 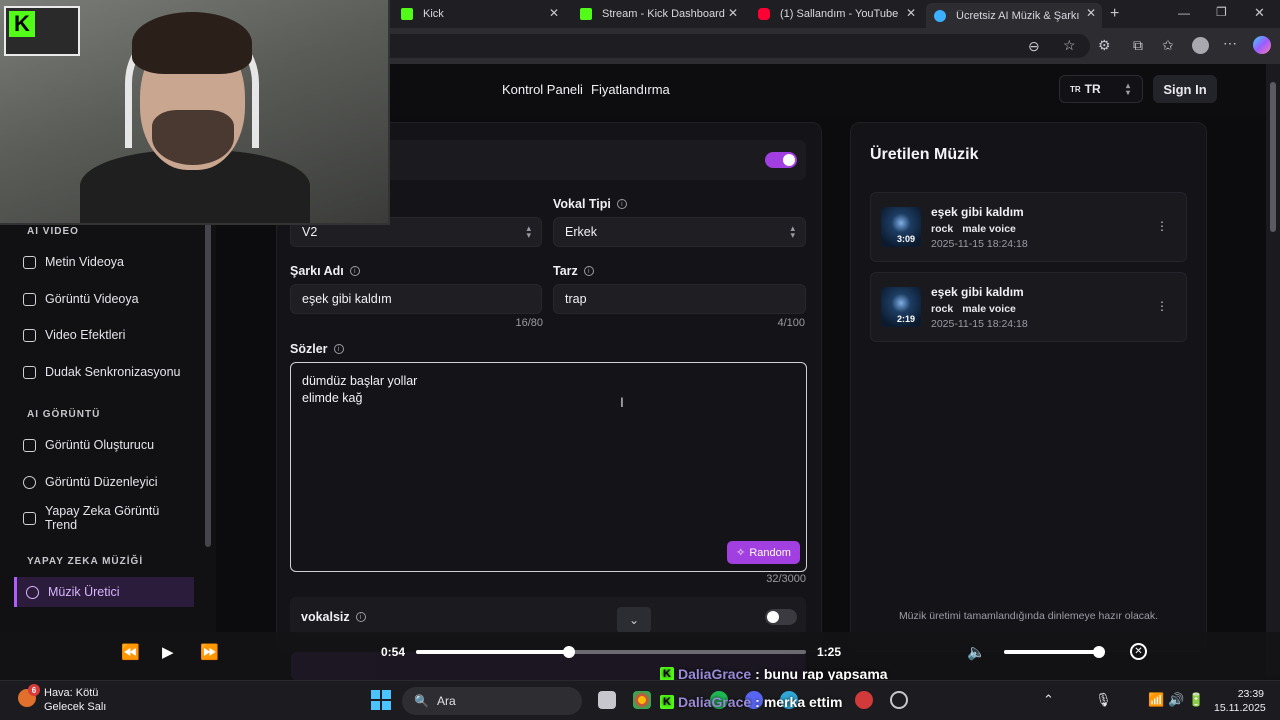 I want to click on language-select: TR TR ▴ ▾, so click(x=1101, y=89).